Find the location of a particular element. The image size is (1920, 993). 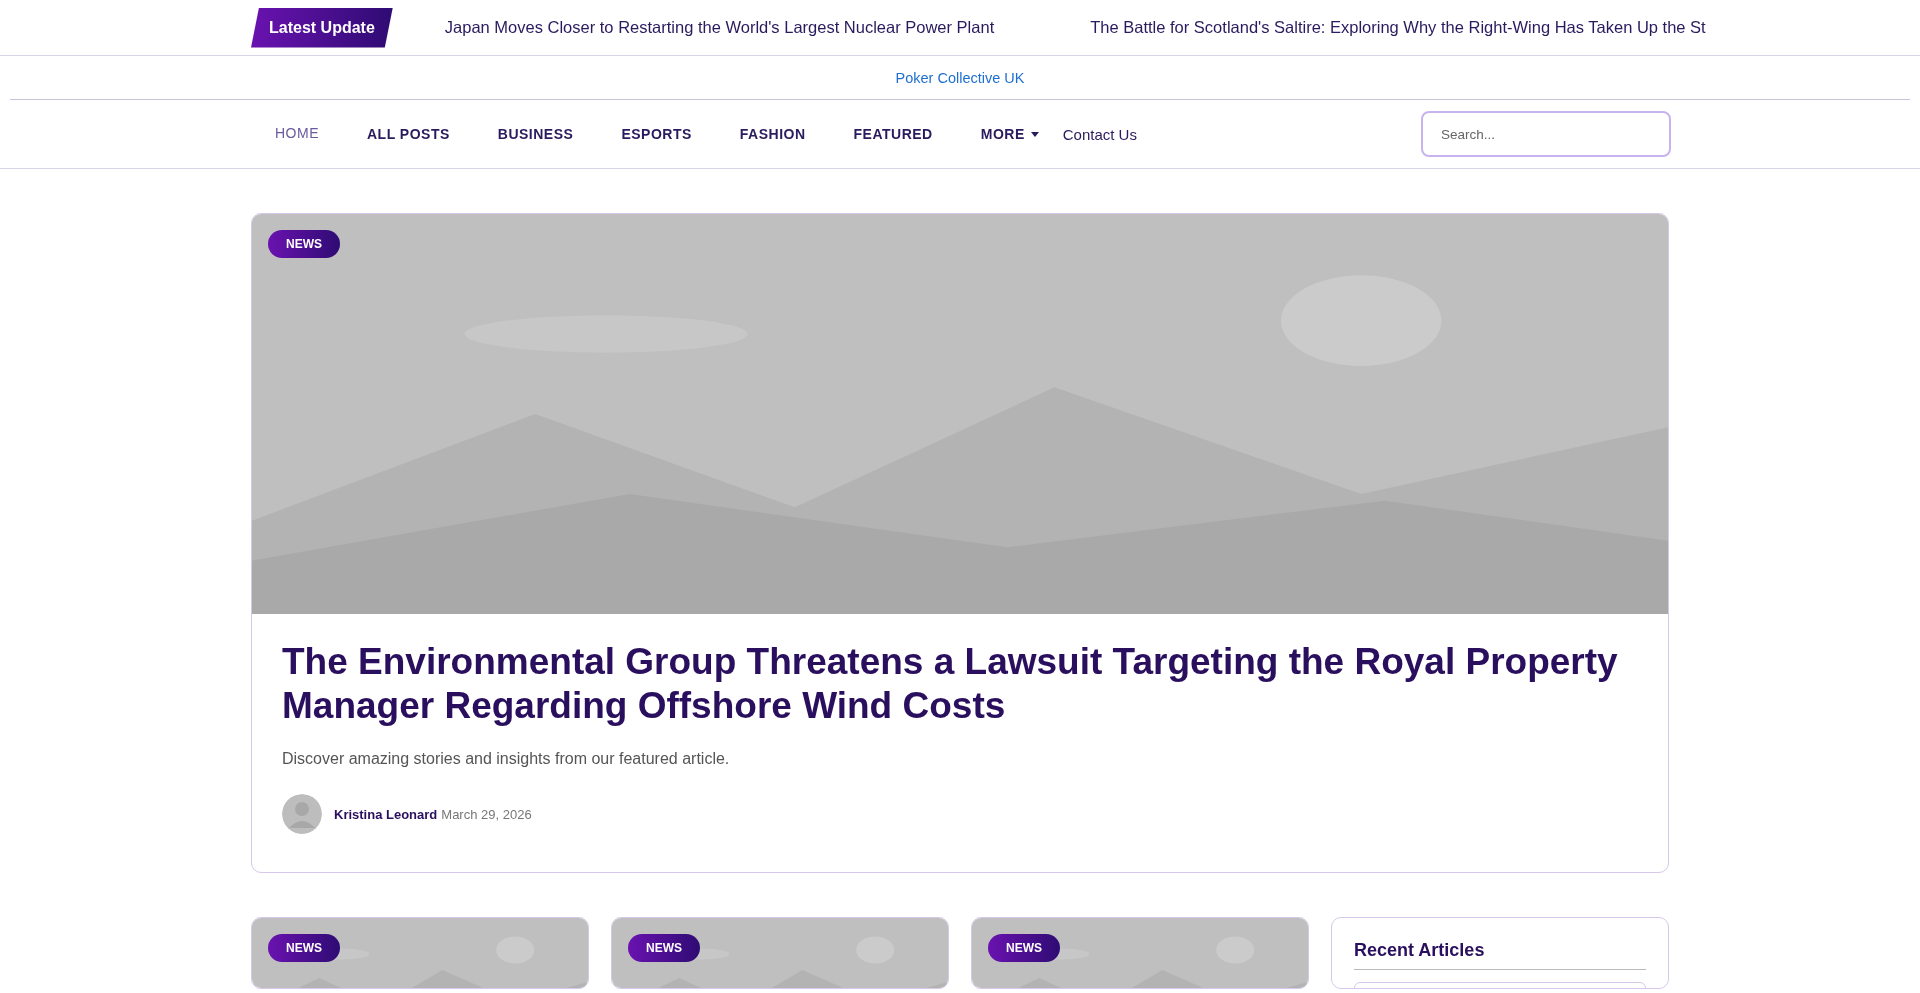

nav-link: FEATURED is located at coordinates (893, 134).